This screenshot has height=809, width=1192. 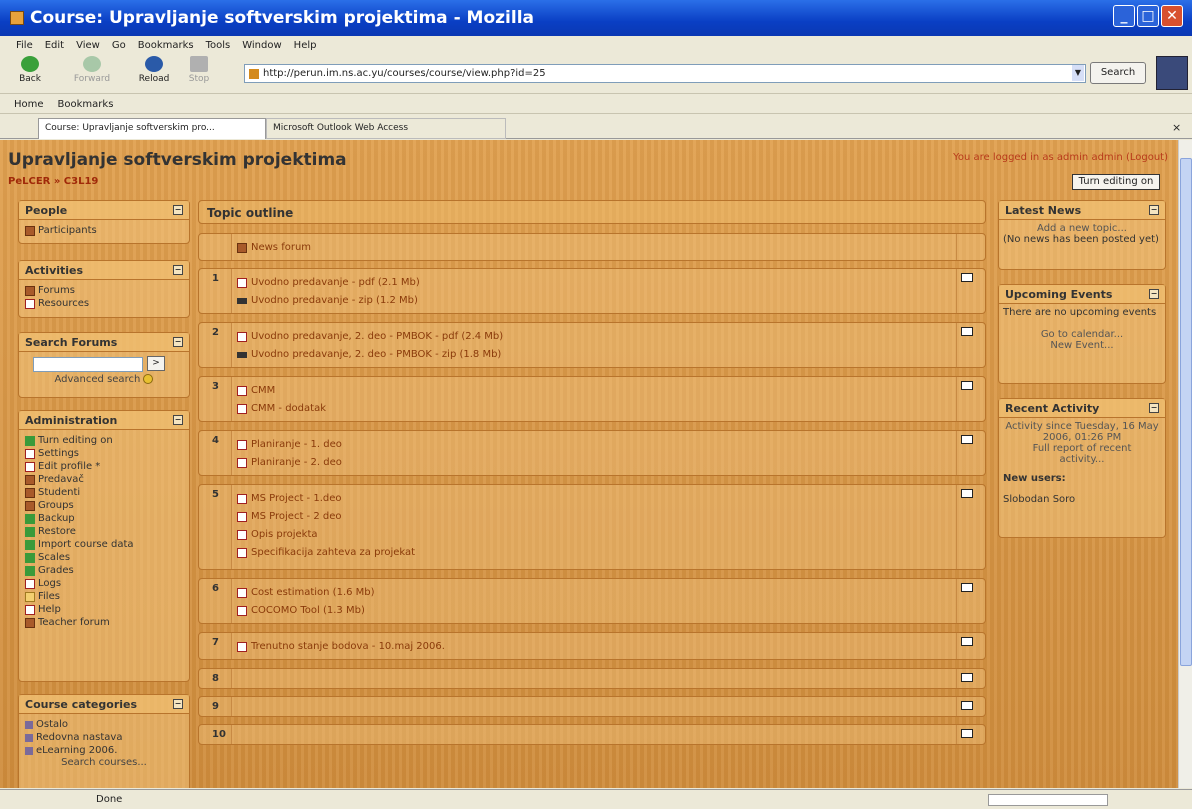 I want to click on minimize-button: _, so click(x=1124, y=16).